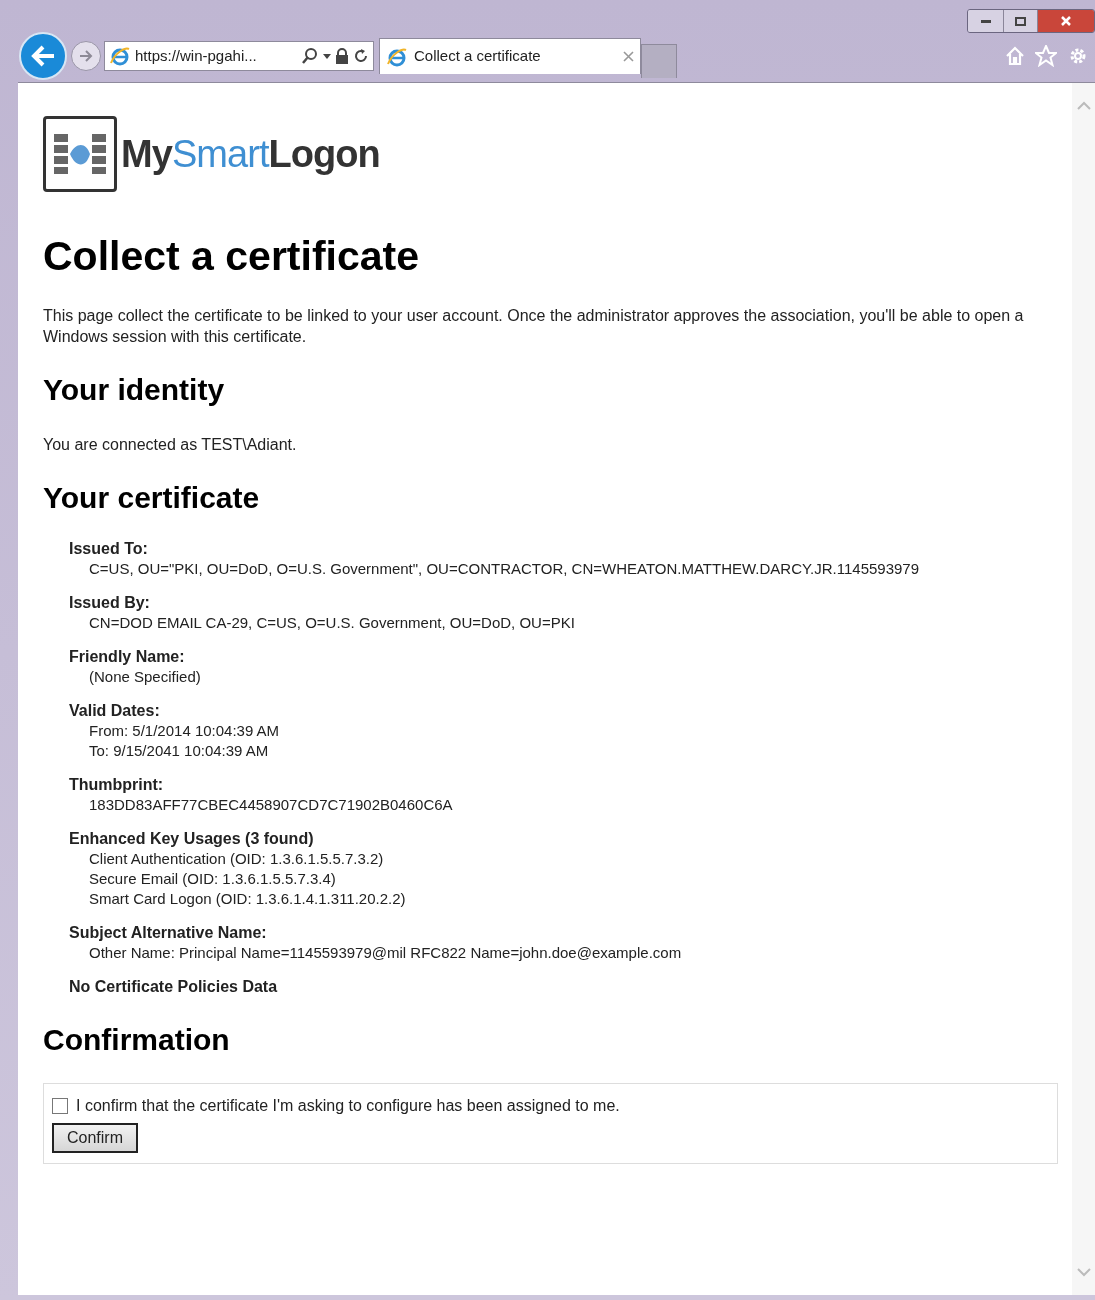  I want to click on field-value: CN=DOD EMAIL CA-29, C=US, O=U.S. Government, OU=DoD, OU=PKI, so click(332, 623).